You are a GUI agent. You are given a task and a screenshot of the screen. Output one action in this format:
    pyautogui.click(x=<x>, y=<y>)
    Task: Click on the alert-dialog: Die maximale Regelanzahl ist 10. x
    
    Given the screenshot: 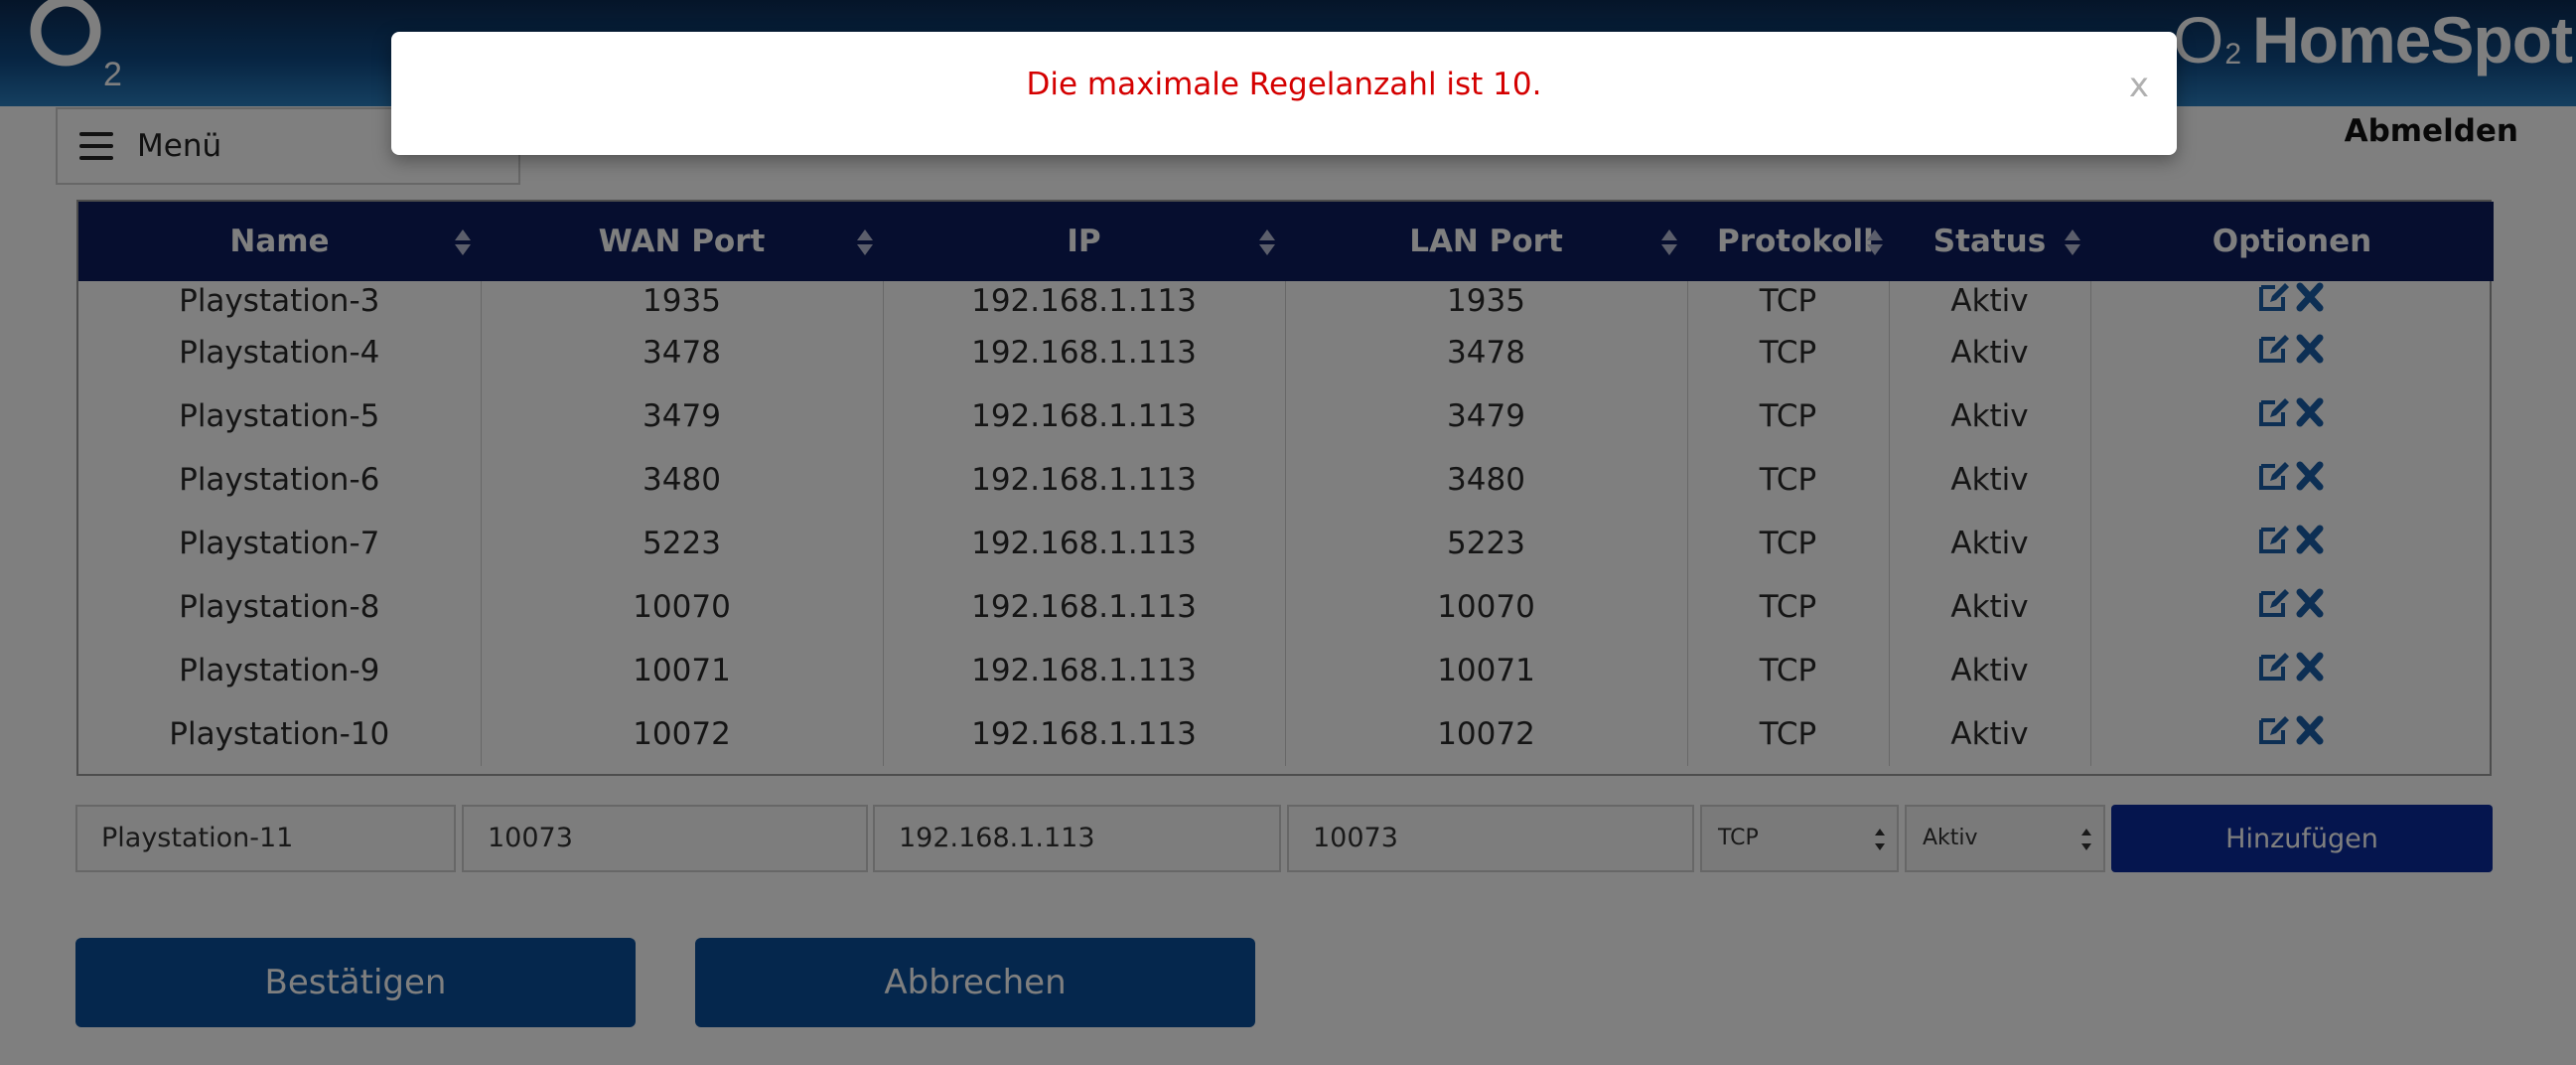 What is the action you would take?
    pyautogui.click(x=1284, y=93)
    